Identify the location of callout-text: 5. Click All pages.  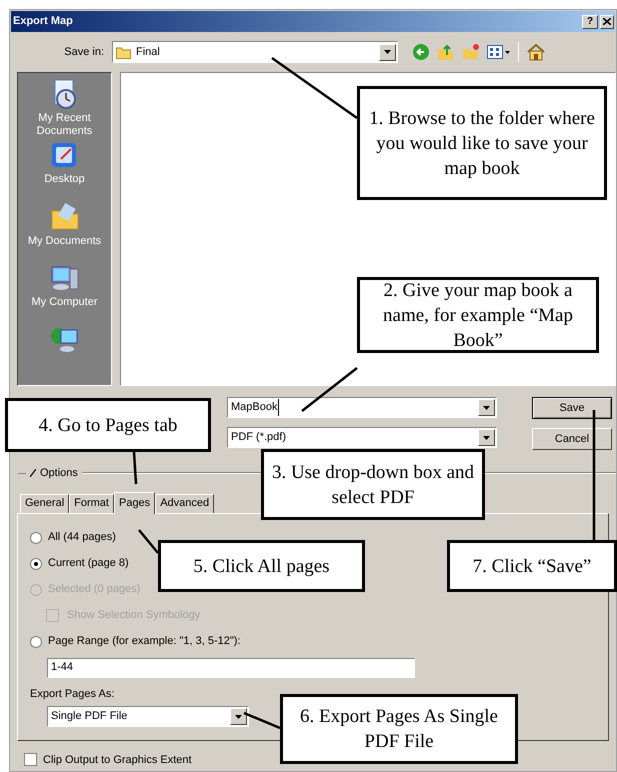
(261, 566).